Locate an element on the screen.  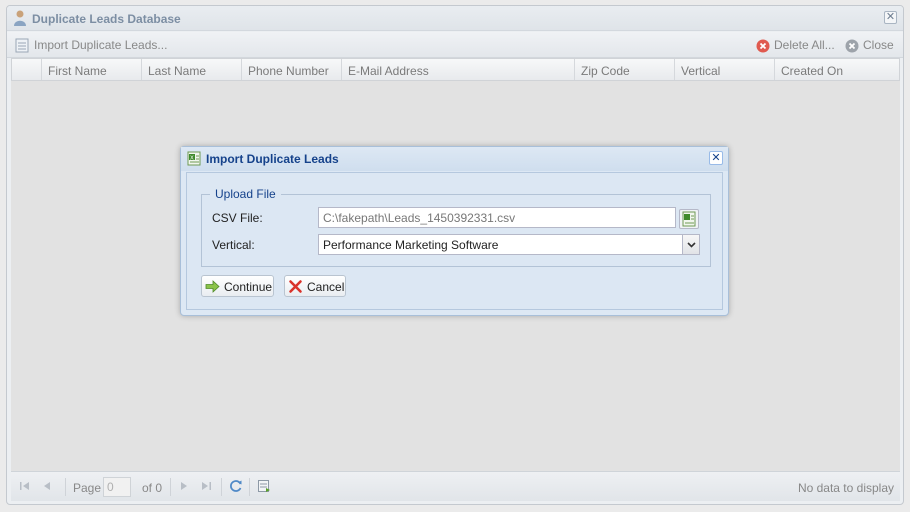
chevron-down-icon is located at coordinates (690, 244).